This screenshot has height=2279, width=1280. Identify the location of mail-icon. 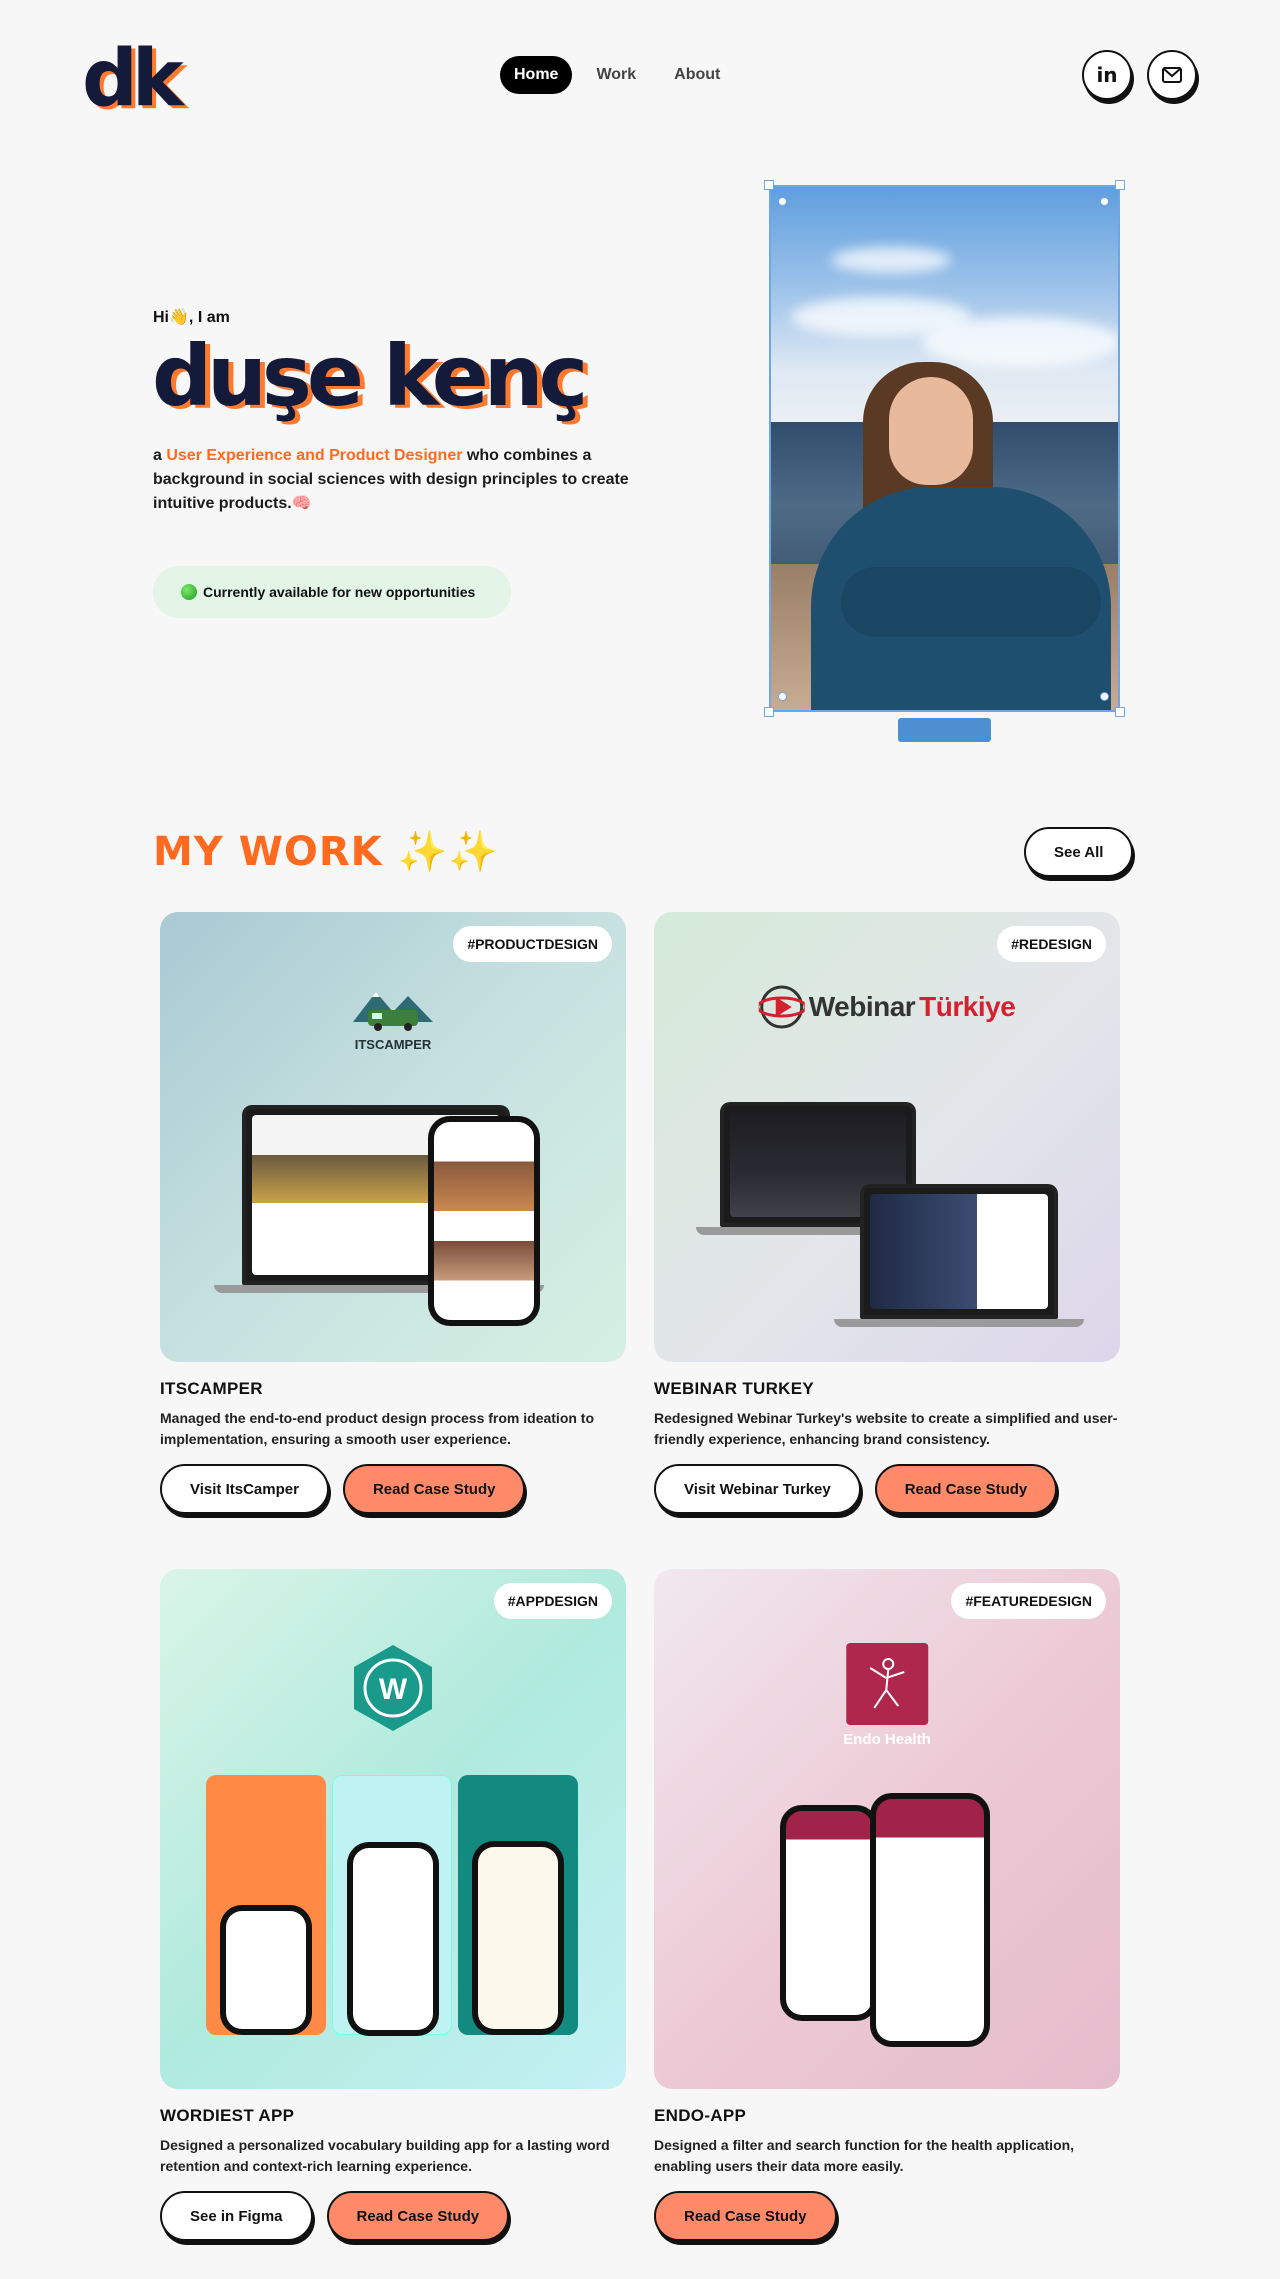
(1172, 75).